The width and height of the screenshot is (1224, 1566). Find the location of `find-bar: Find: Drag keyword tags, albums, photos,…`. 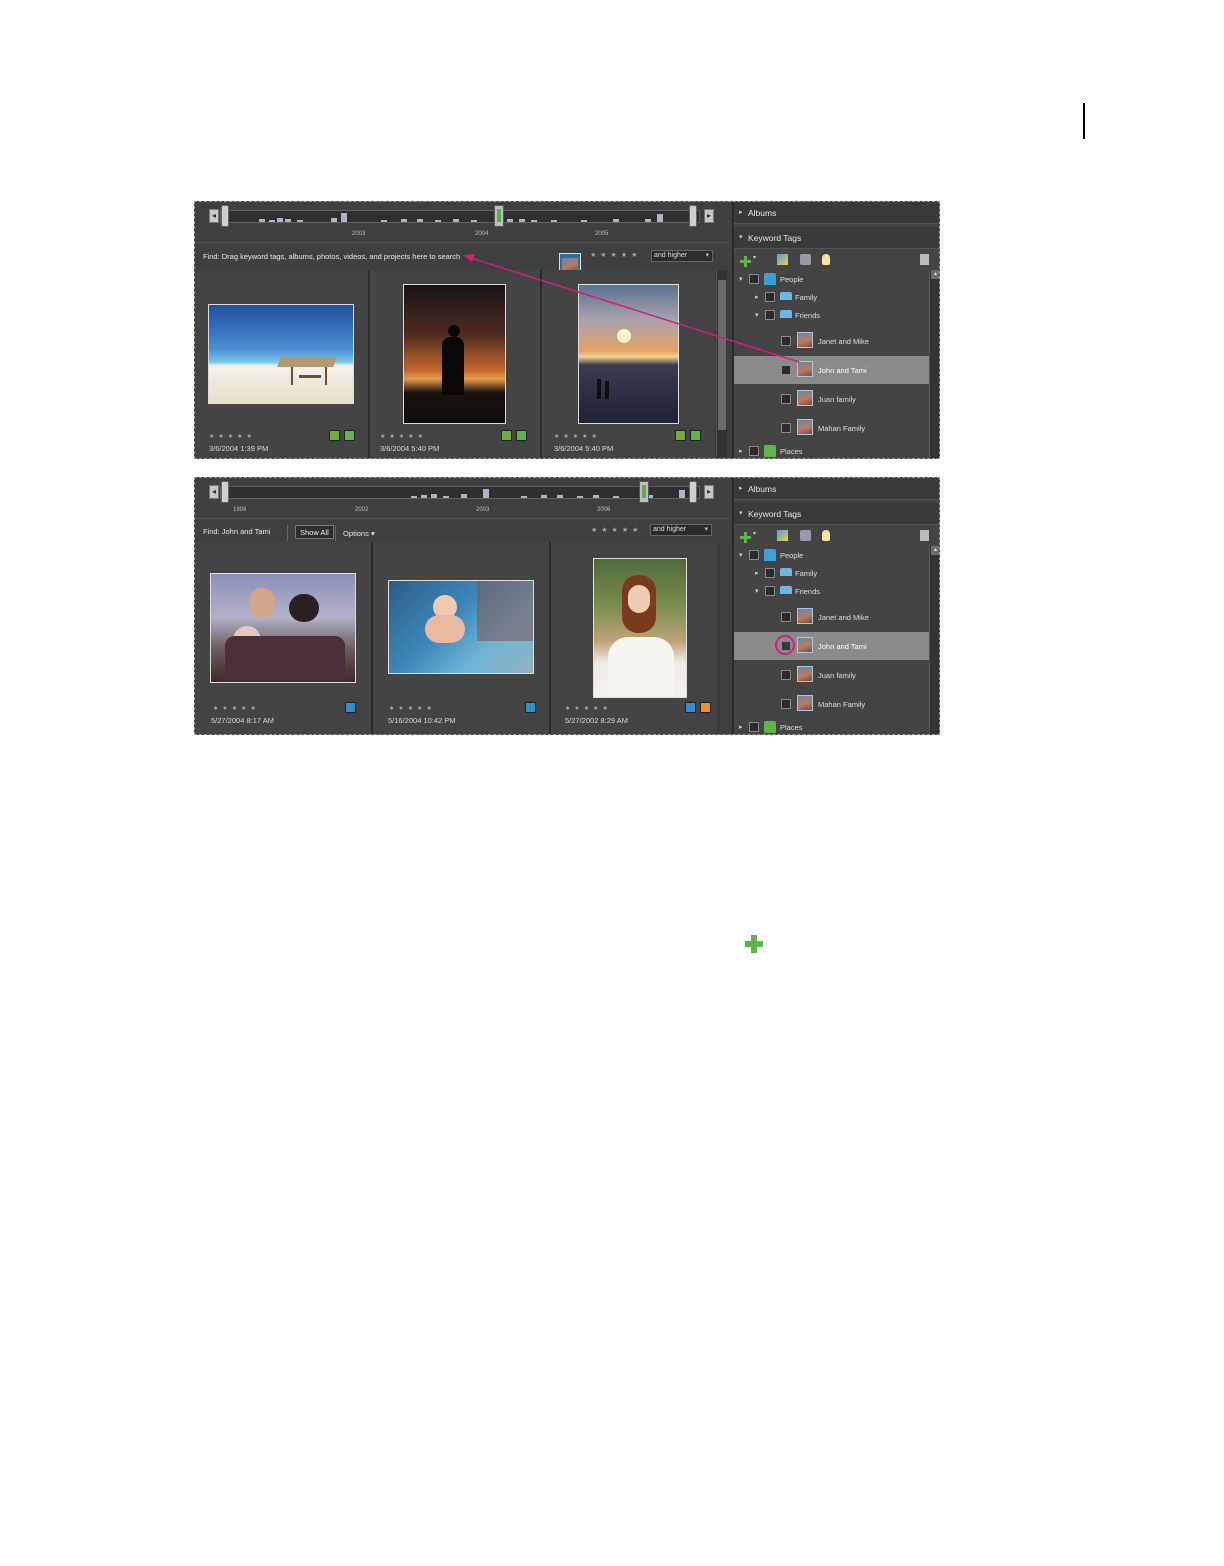

find-bar: Find: Drag keyword tags, albums, photos,… is located at coordinates (462, 265).